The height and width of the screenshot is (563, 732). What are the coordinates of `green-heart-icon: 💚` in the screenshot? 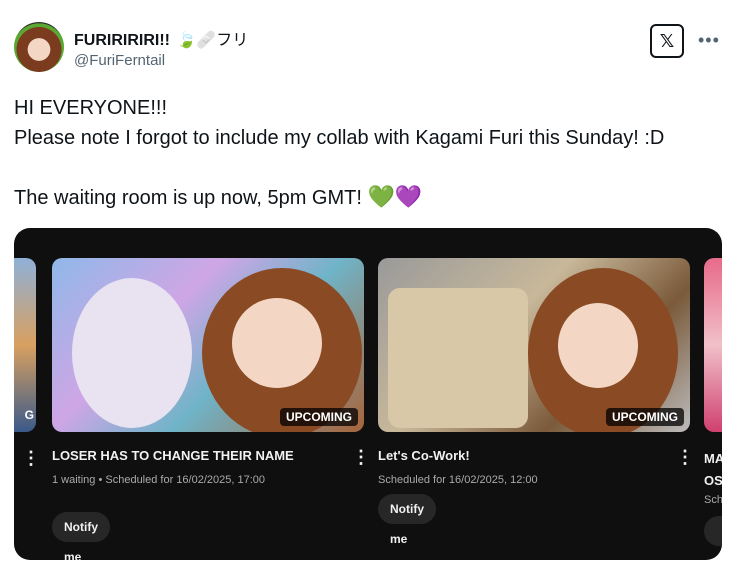 It's located at (381, 197).